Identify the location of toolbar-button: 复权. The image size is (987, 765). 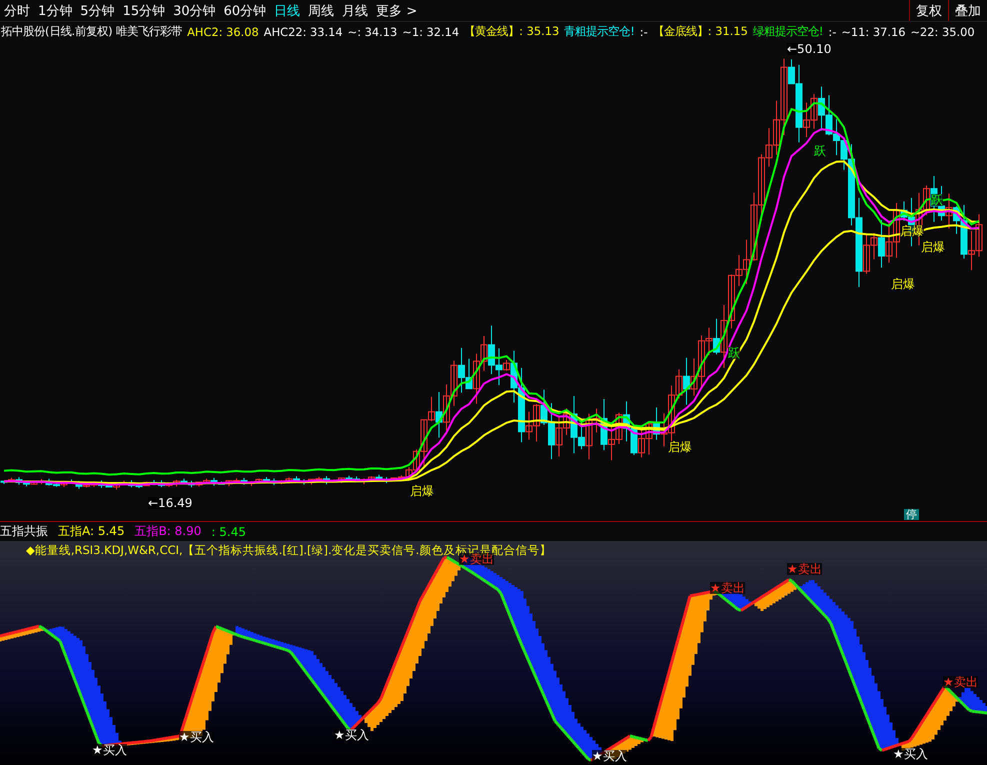
(928, 10).